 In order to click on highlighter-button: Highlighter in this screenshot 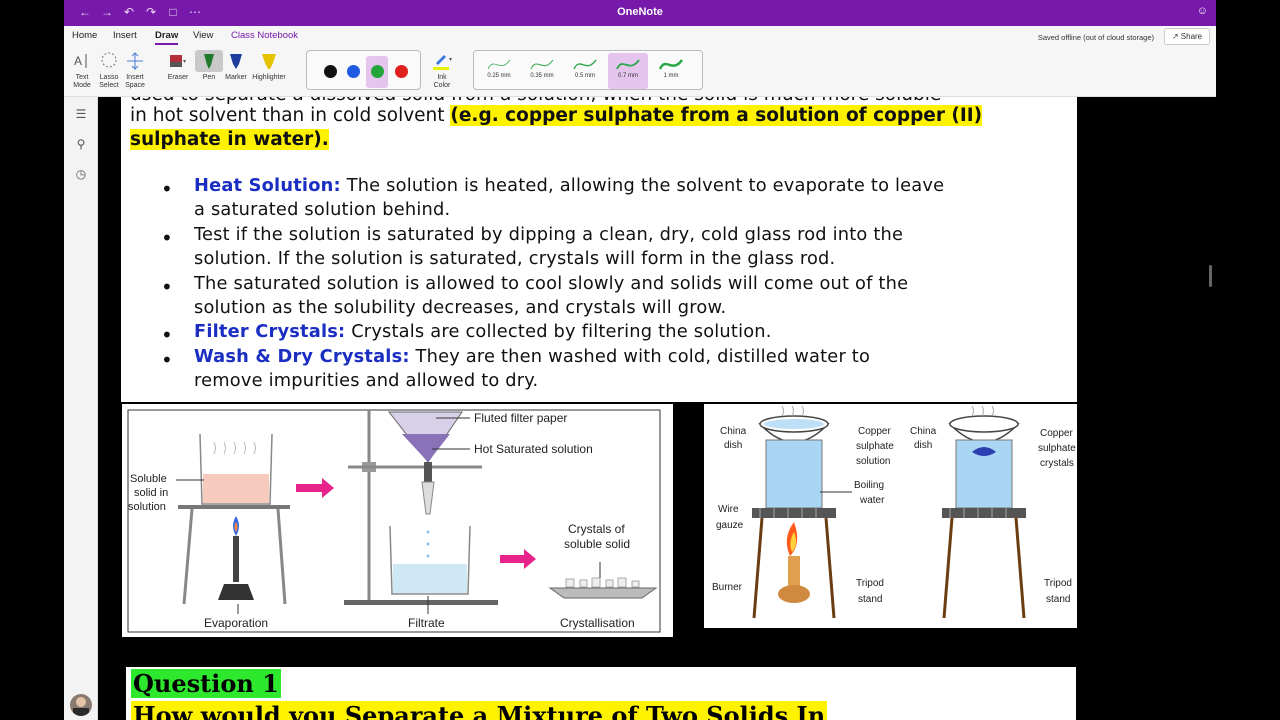, I will do `click(269, 66)`.